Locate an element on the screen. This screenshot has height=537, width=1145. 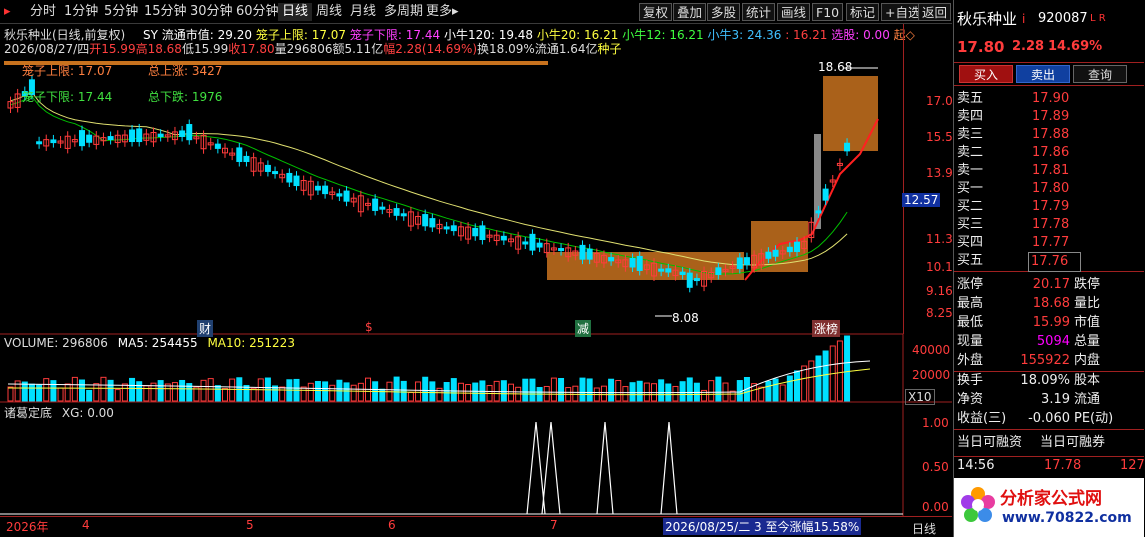
vol-unit: X10 is located at coordinates (920, 397).